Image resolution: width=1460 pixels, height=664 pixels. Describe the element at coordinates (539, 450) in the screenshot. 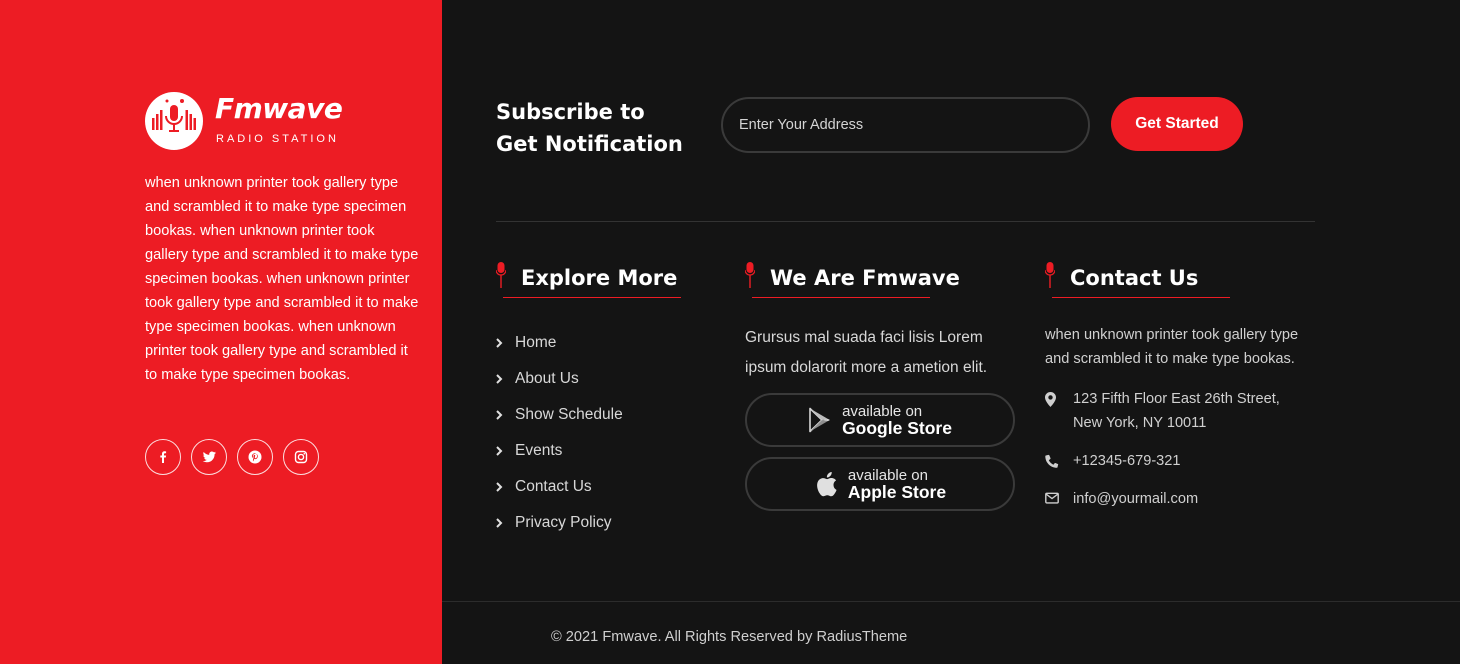

I see `footer-link-label: Events` at that location.